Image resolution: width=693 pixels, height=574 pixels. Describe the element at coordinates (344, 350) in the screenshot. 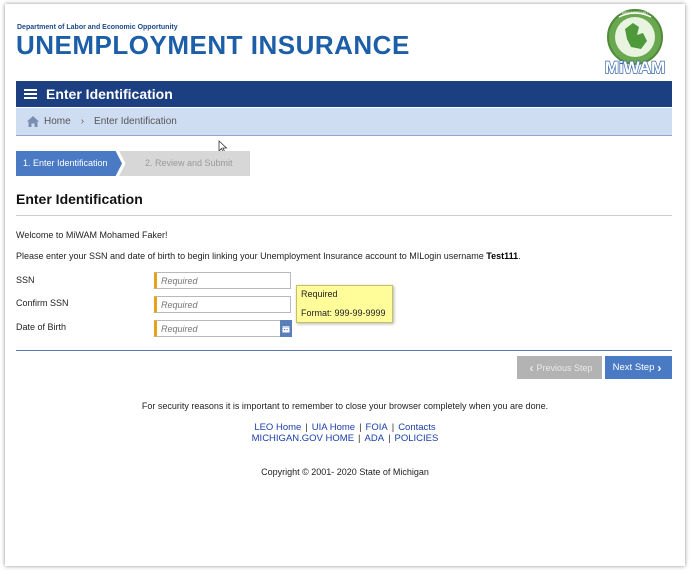

I see `form-divider` at that location.